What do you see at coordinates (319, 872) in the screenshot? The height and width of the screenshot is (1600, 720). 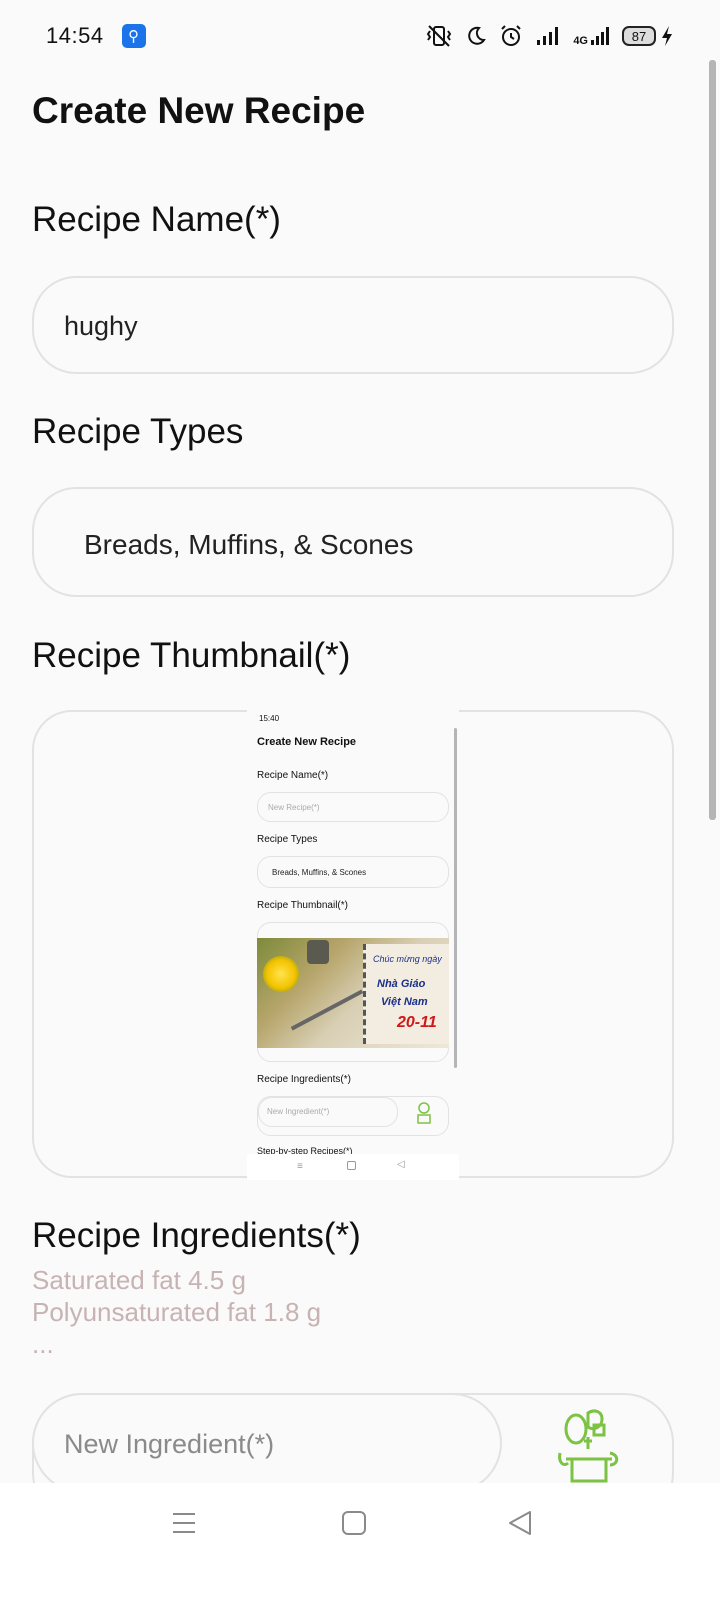 I see `preview-types-value: Breads, Muffins, & Scones` at bounding box center [319, 872].